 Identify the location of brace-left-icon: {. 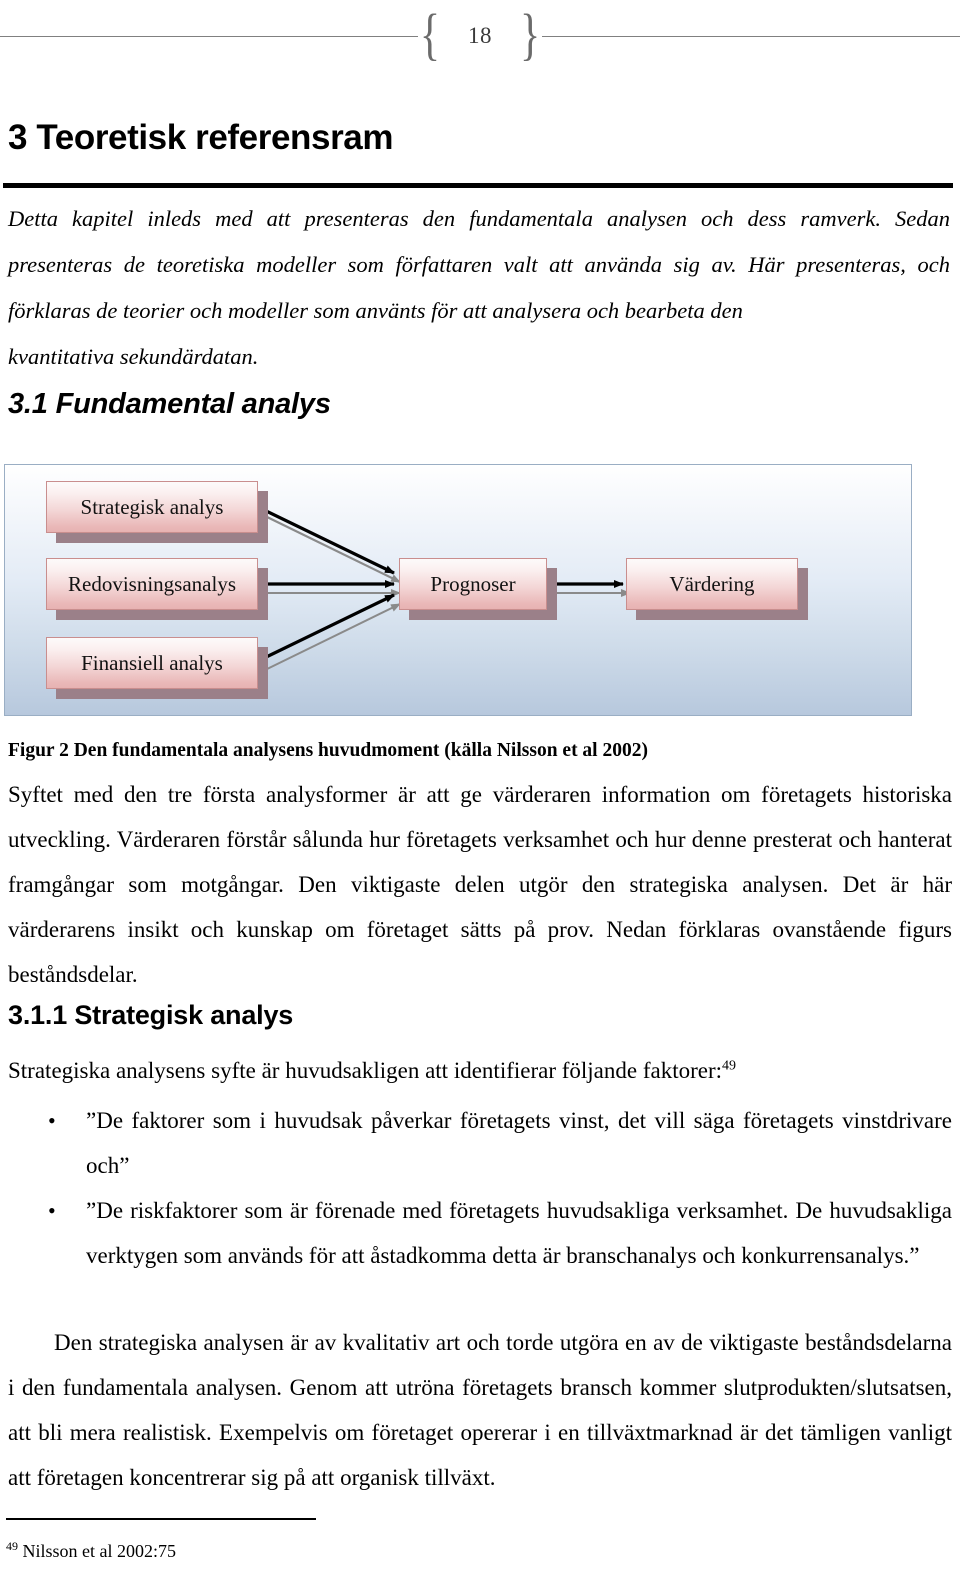
(429, 36).